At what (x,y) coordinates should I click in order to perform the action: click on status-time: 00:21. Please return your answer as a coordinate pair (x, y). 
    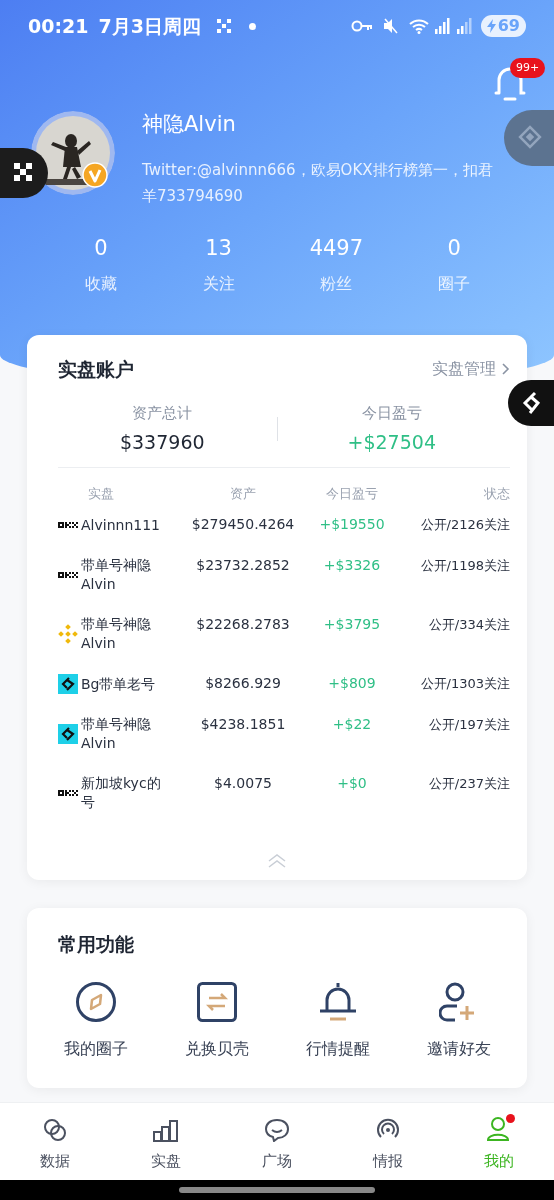
    Looking at the image, I should click on (58, 26).